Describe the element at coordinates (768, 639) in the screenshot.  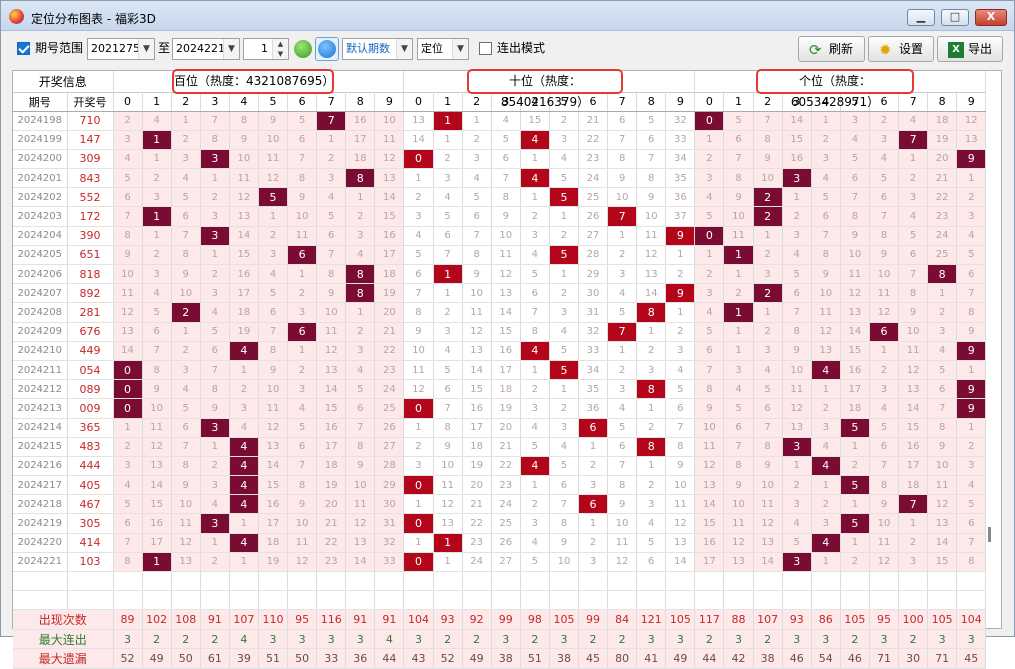
I see `stat-value: 2` at that location.